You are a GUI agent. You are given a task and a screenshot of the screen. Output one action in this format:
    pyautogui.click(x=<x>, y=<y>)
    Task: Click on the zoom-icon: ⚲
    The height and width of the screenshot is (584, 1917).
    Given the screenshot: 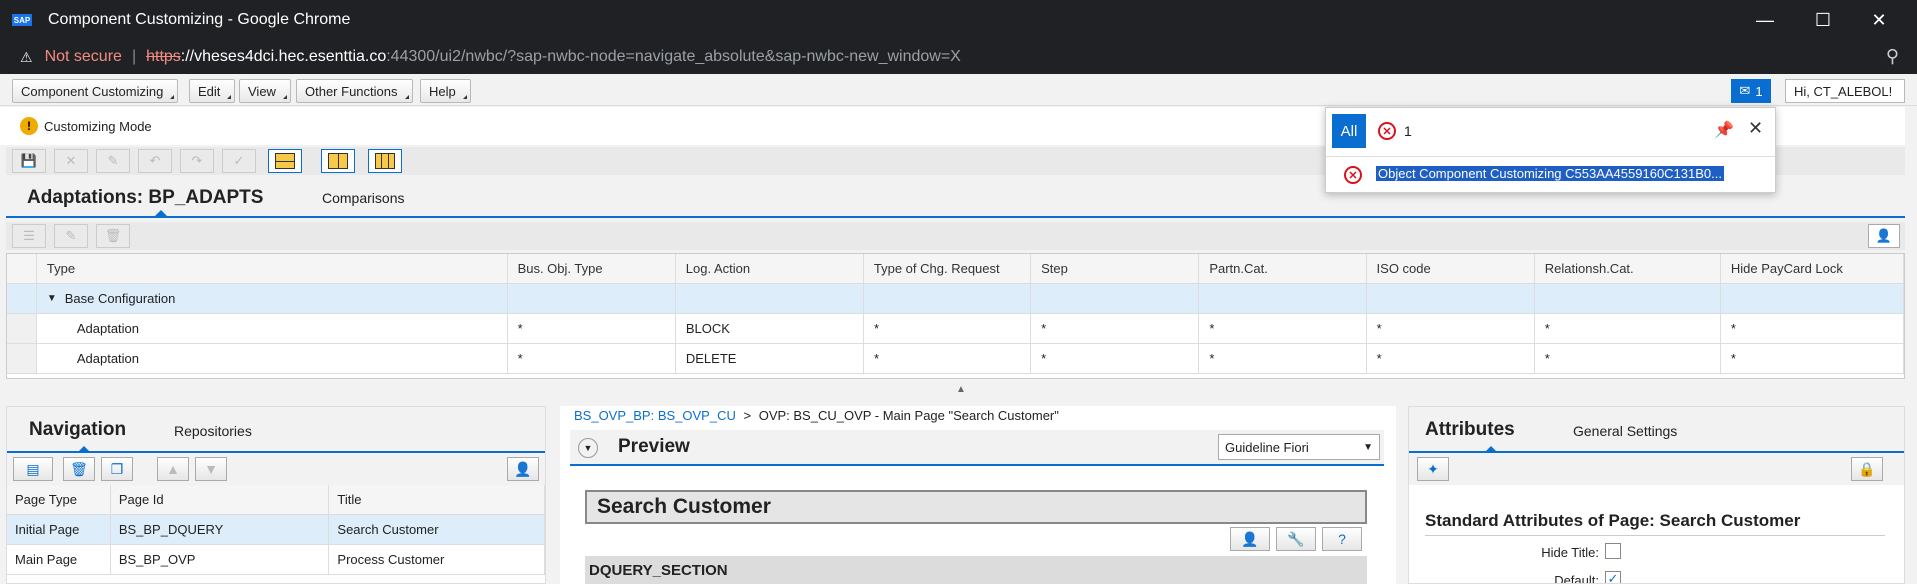 What is the action you would take?
    pyautogui.click(x=1892, y=56)
    